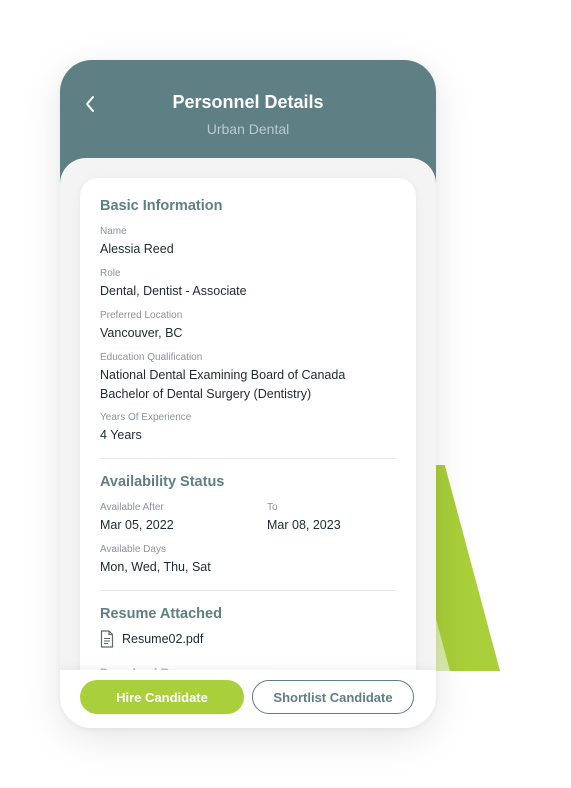 This screenshot has width=571, height=788. What do you see at coordinates (151, 357) in the screenshot?
I see `education-label: Education Qualification` at bounding box center [151, 357].